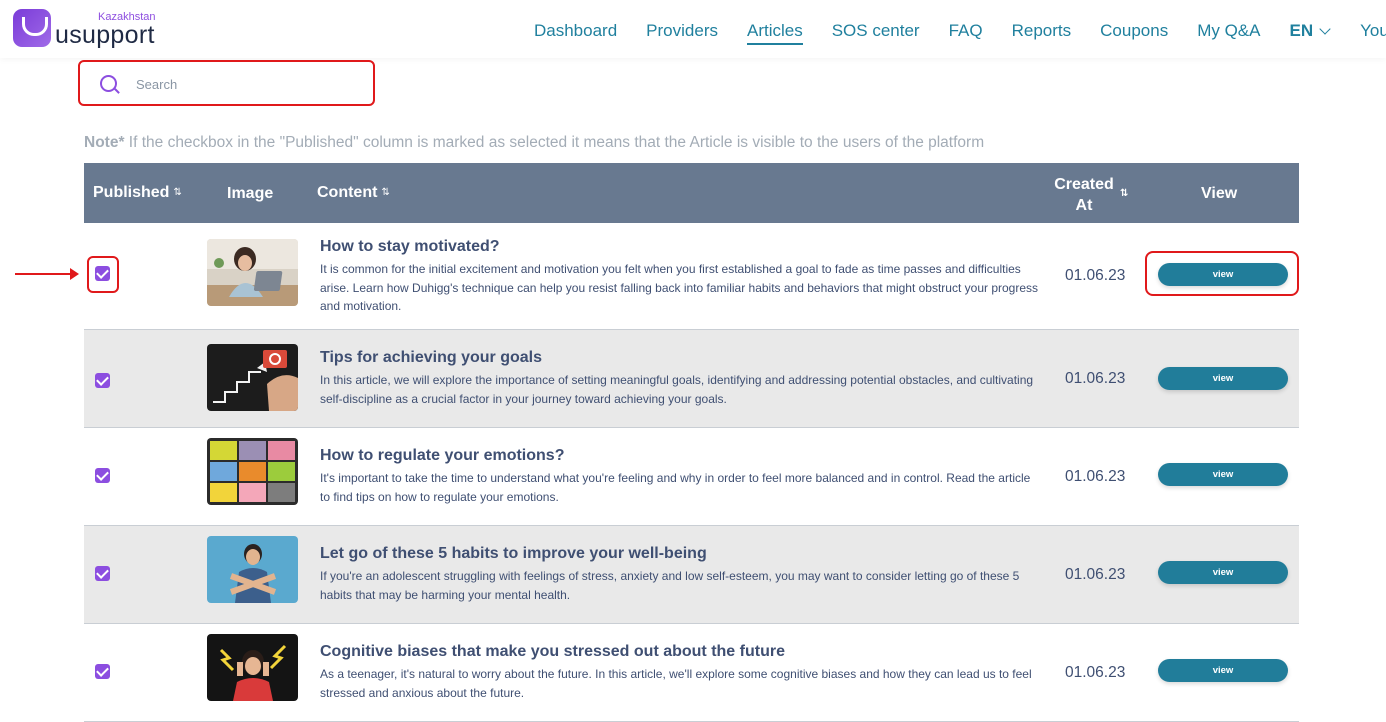  Describe the element at coordinates (104, 142) in the screenshot. I see `note-label: Note*` at that location.